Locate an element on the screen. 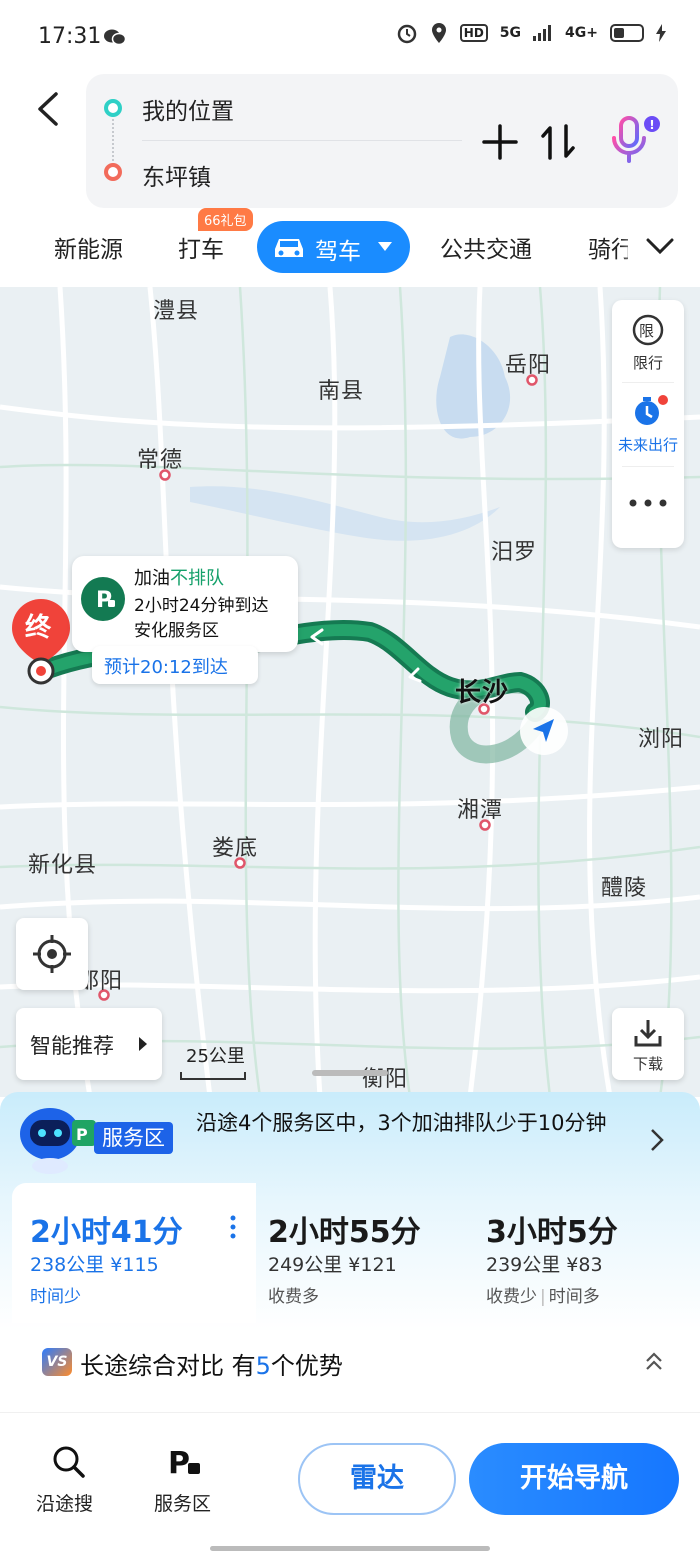  route-dist: 238公里 ¥115 is located at coordinates (94, 1265).